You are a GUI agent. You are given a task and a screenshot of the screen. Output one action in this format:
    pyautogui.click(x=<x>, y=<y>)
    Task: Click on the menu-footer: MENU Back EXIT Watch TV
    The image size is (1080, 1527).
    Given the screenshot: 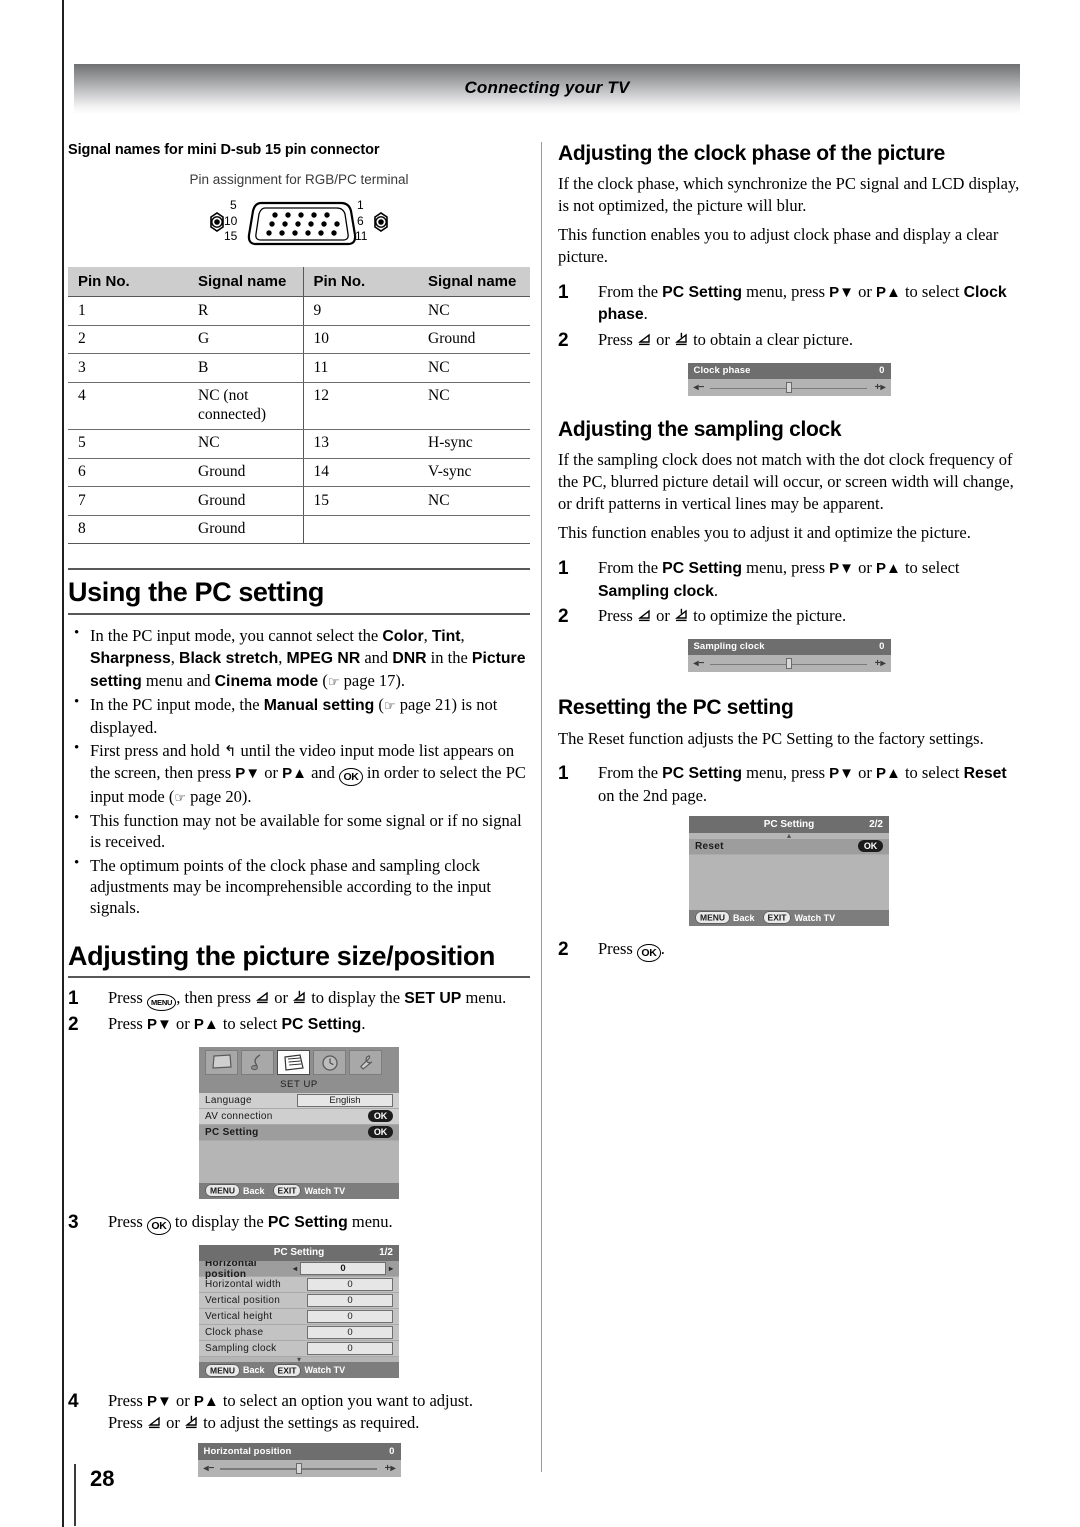 What is the action you would take?
    pyautogui.click(x=299, y=1190)
    